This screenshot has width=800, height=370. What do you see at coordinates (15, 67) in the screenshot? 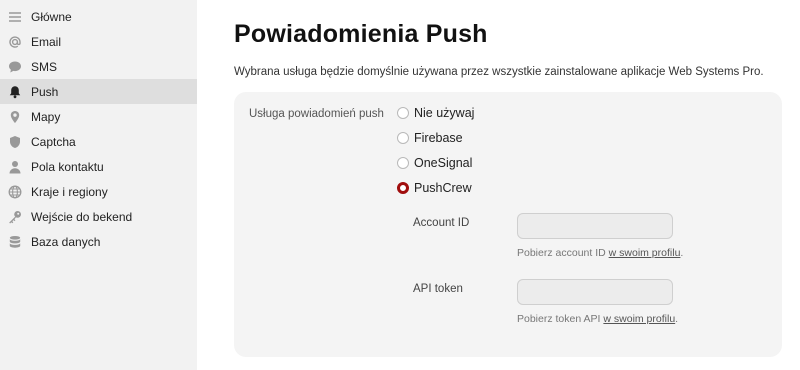
I see `chat-bubble-icon` at bounding box center [15, 67].